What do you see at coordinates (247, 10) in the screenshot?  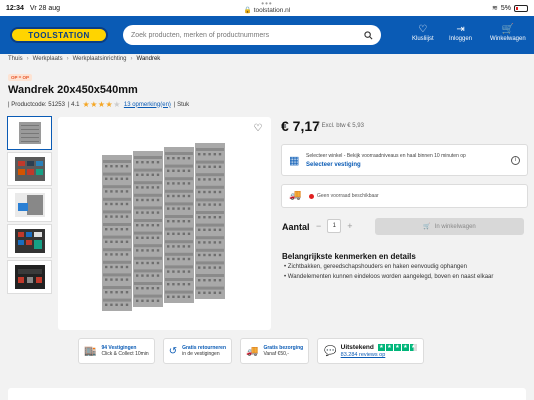 I see `lock-icon: 🔒` at bounding box center [247, 10].